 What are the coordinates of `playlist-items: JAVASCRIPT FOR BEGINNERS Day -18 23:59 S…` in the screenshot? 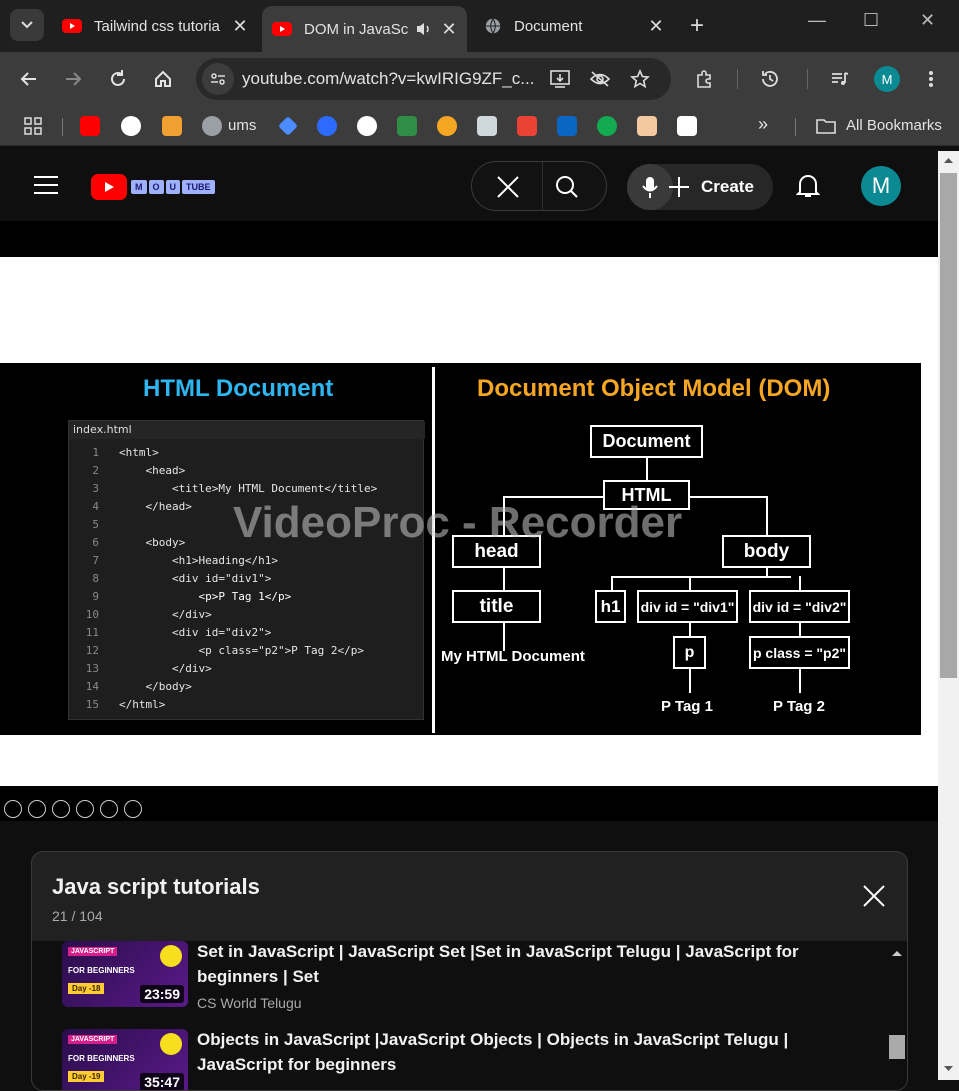 It's located at (469, 1015).